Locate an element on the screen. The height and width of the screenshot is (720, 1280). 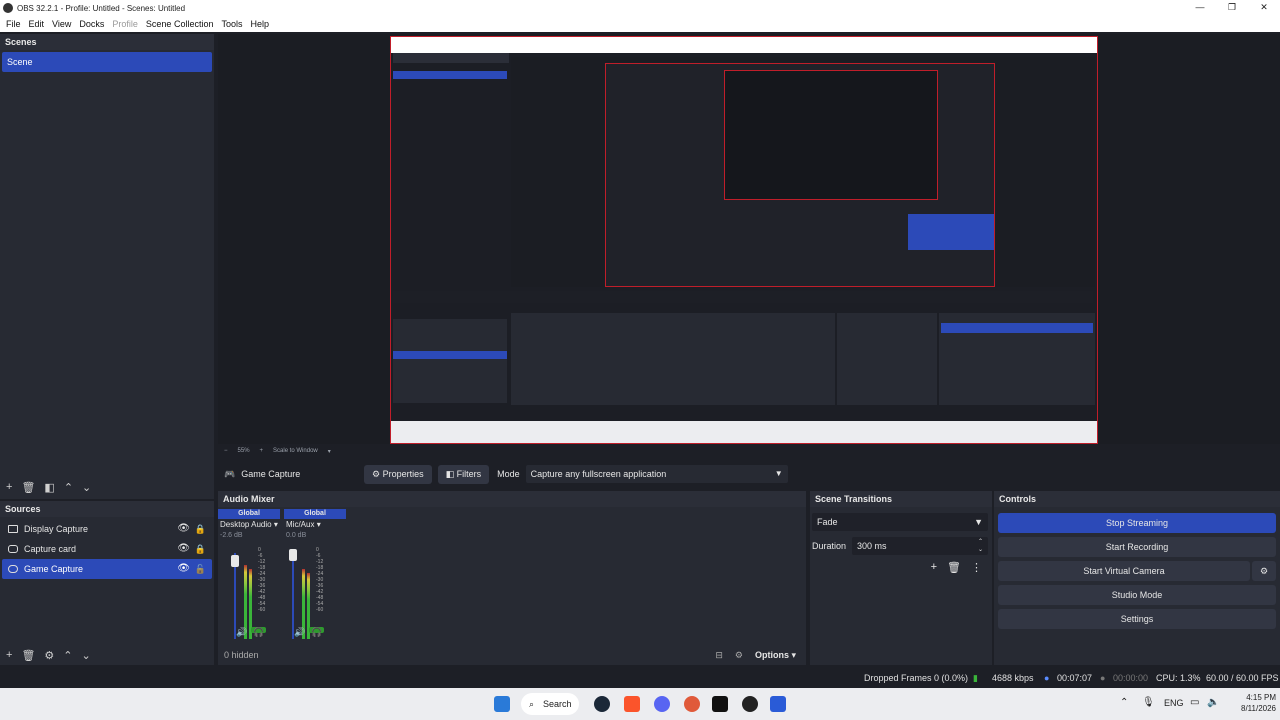
channel-name: Mic/Aux ▾ is located at coordinates (315, 525).